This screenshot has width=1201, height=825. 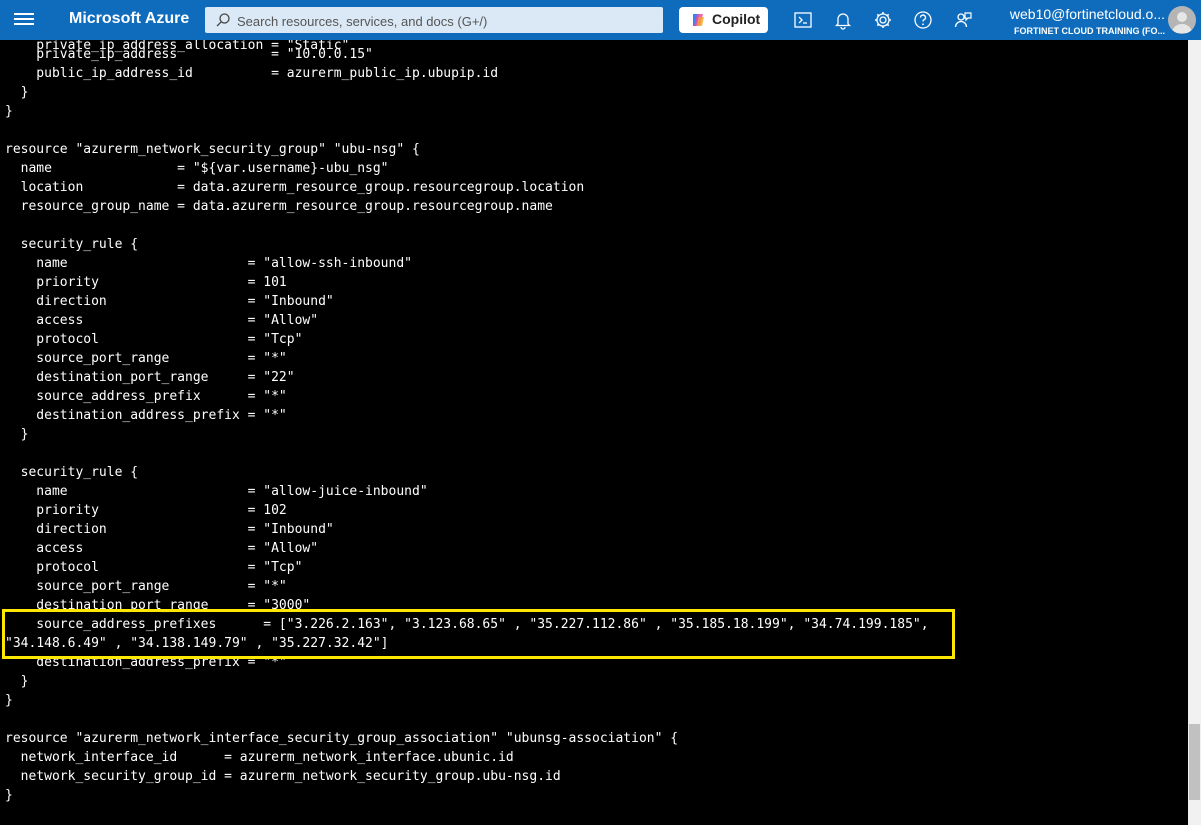 What do you see at coordinates (803, 20) in the screenshot?
I see `cloud-shell-icon` at bounding box center [803, 20].